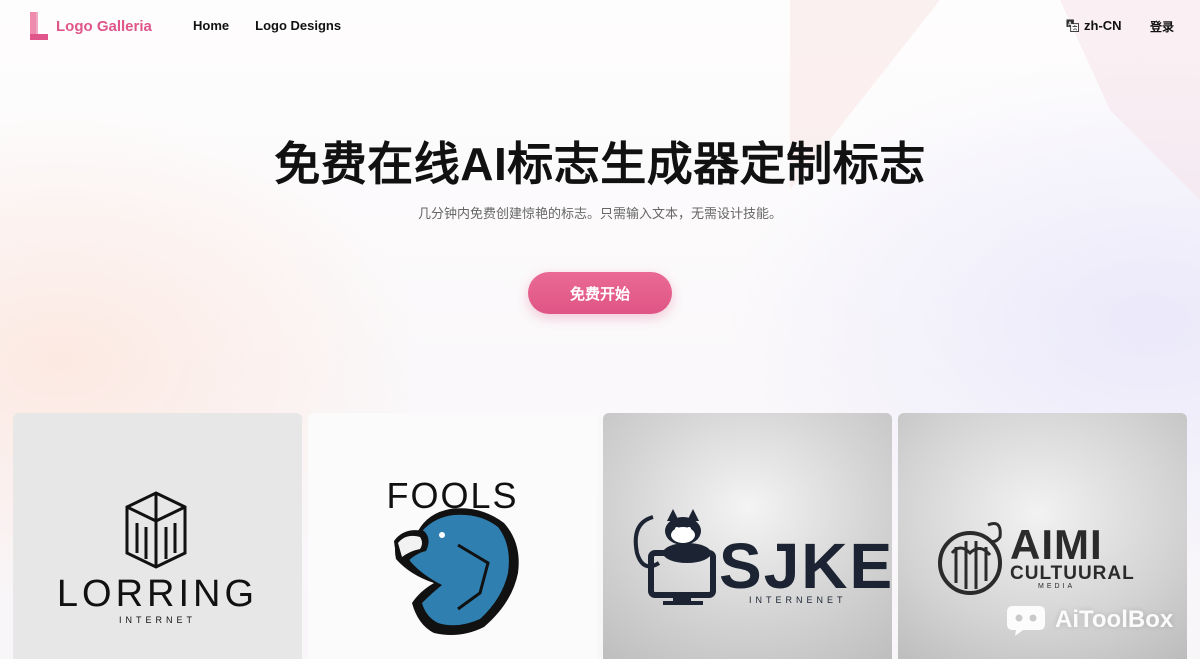 The image size is (1200, 659). I want to click on logo-tagline: MEDIA, so click(1057, 586).